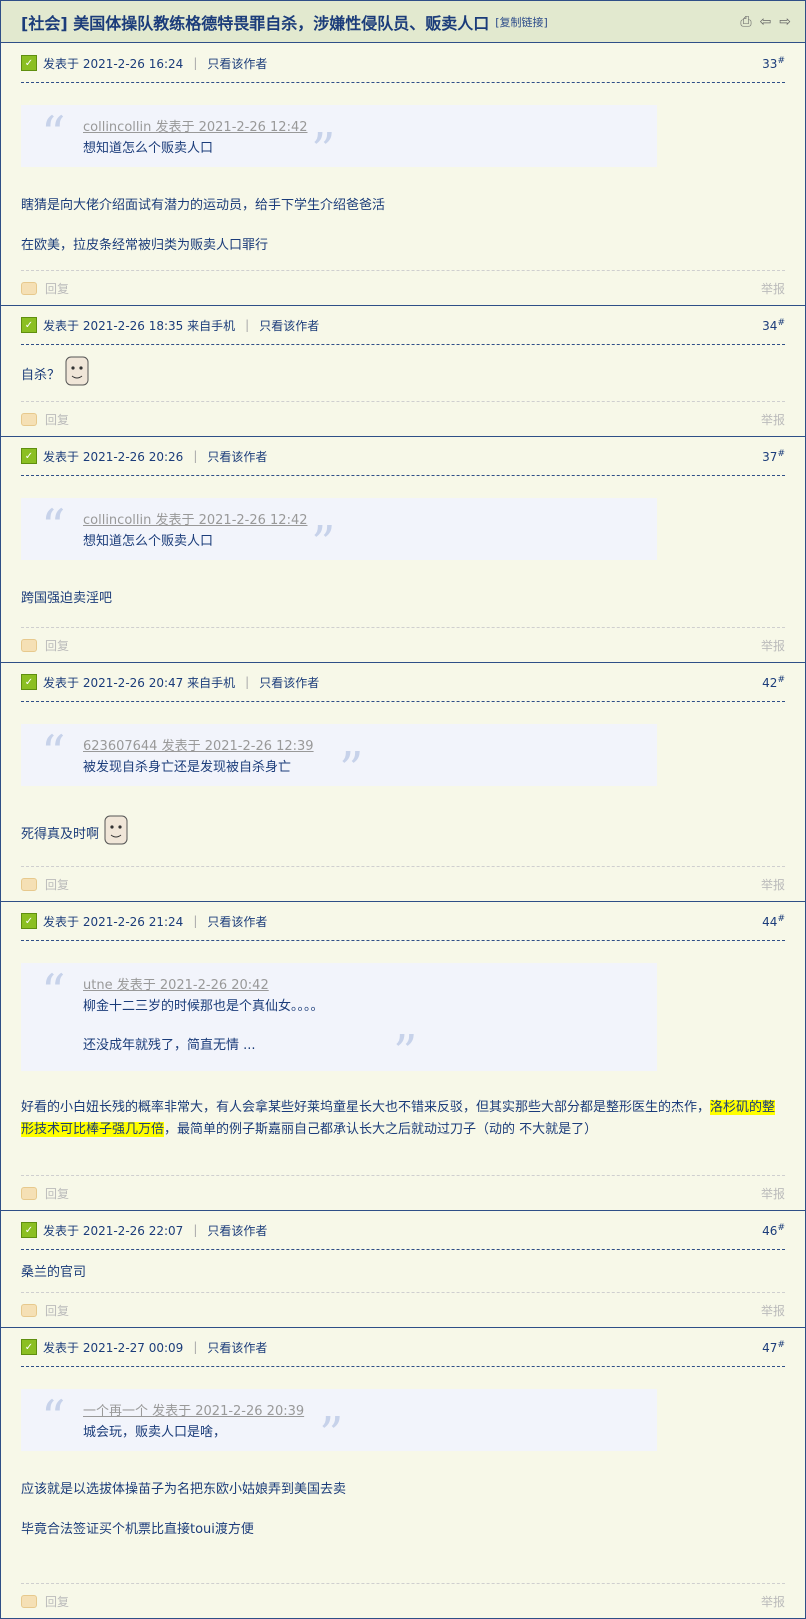  I want to click on quote-author: utne 发表于 2021-2-26 20:42, so click(370, 985).